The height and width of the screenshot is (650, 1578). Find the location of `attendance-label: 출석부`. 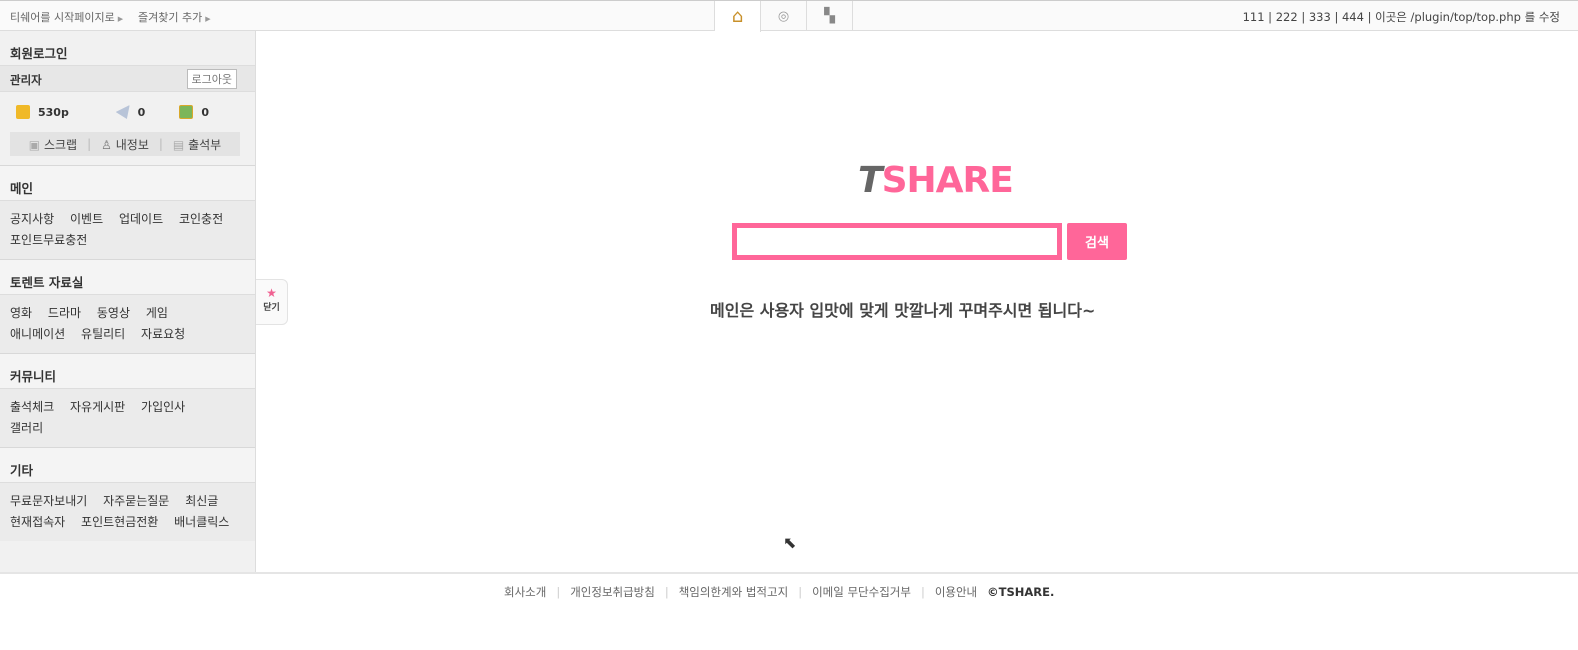

attendance-label: 출석부 is located at coordinates (205, 144).